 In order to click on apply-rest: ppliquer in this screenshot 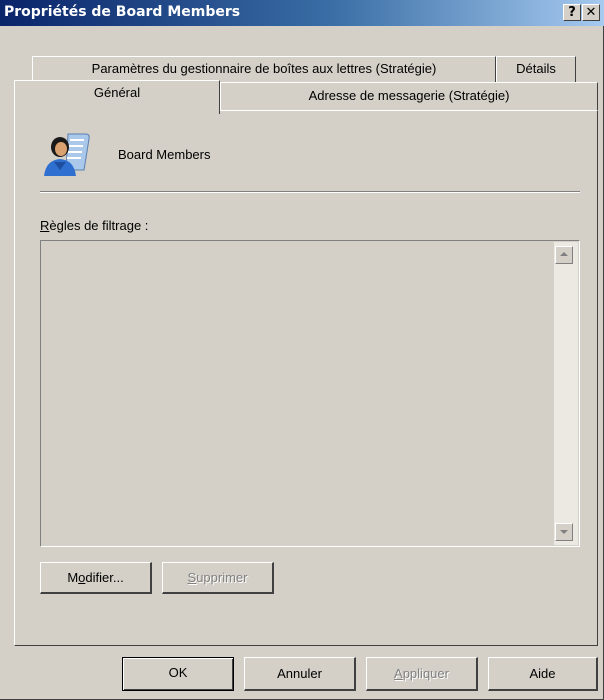, I will do `click(425, 673)`.